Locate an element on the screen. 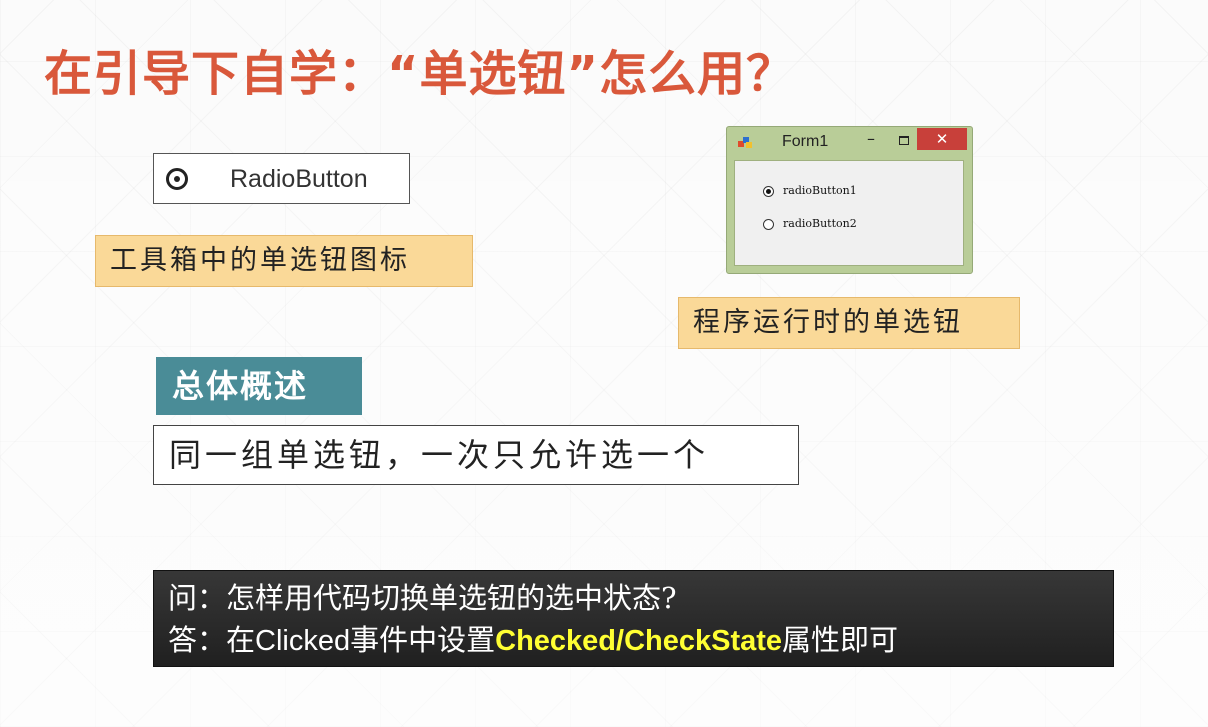 The image size is (1208, 727). overview-text: 同一组单选钮，一次只允许选一个 is located at coordinates (476, 455).